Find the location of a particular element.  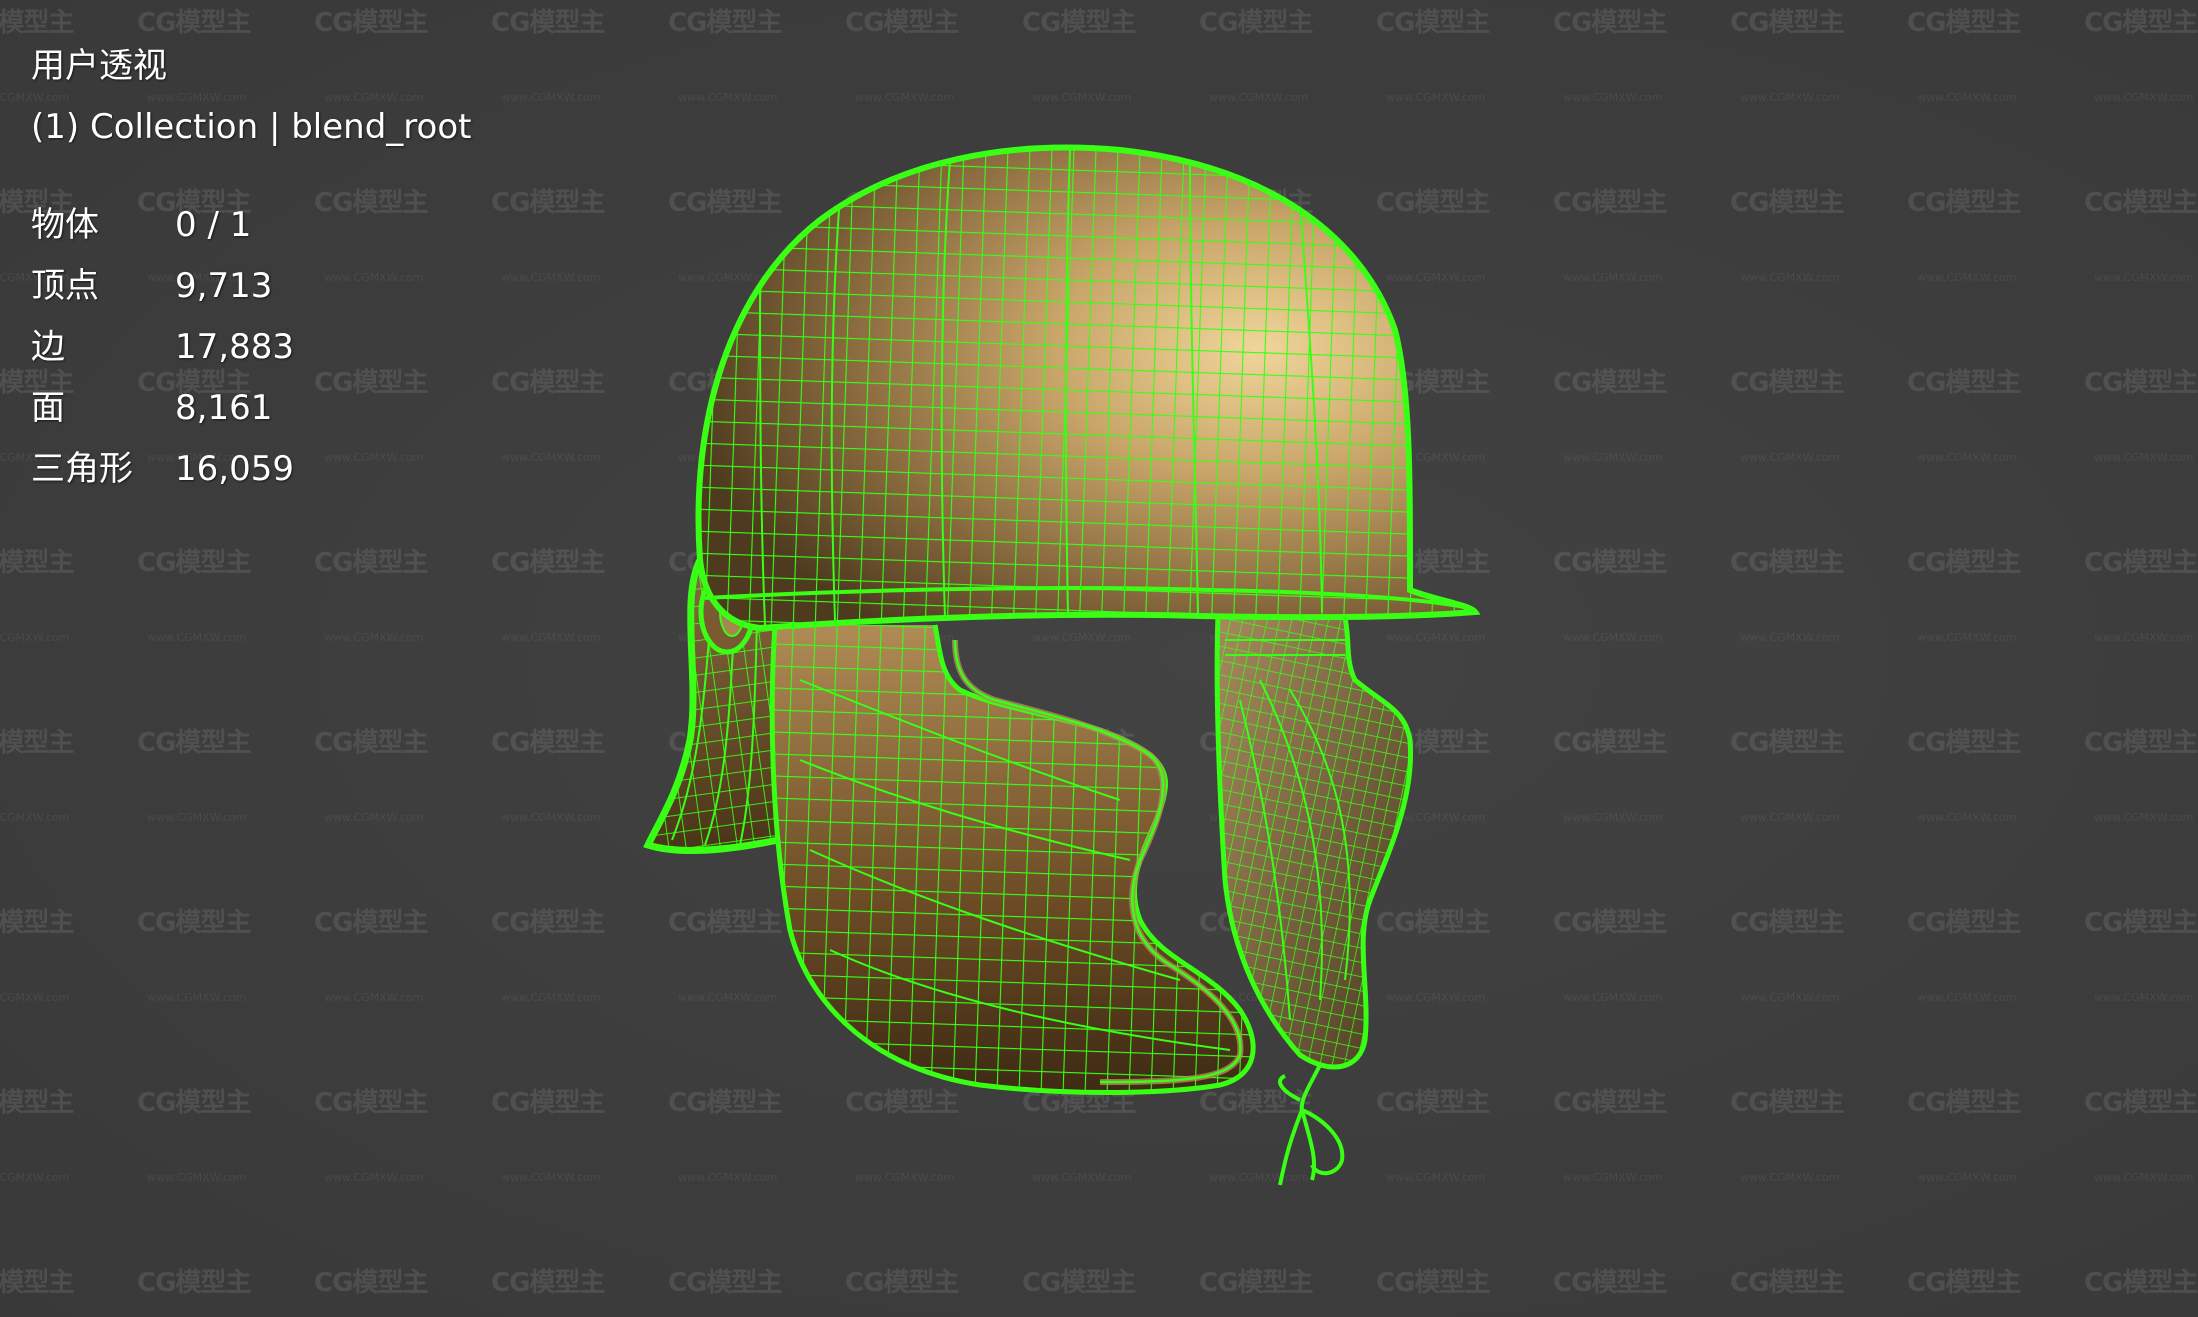

stat-value: 9,713 is located at coordinates (224, 286).